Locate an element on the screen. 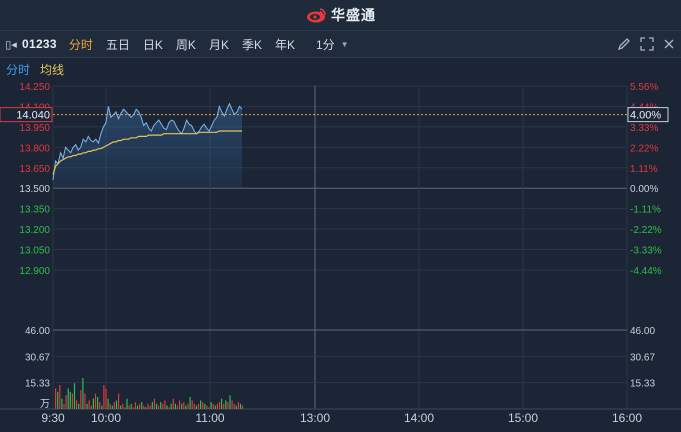 The height and width of the screenshot is (432, 681). volume-tick-label: 15.33 is located at coordinates (37, 384).